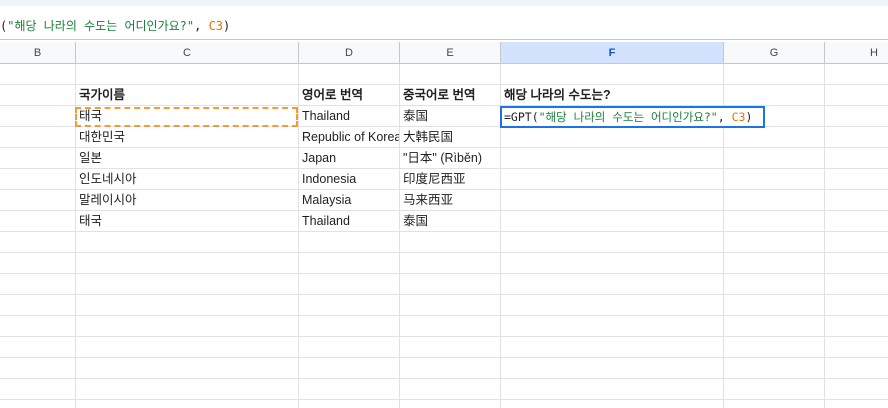 The width and height of the screenshot is (888, 408). I want to click on cell-c2: 국가이름, so click(187, 95).